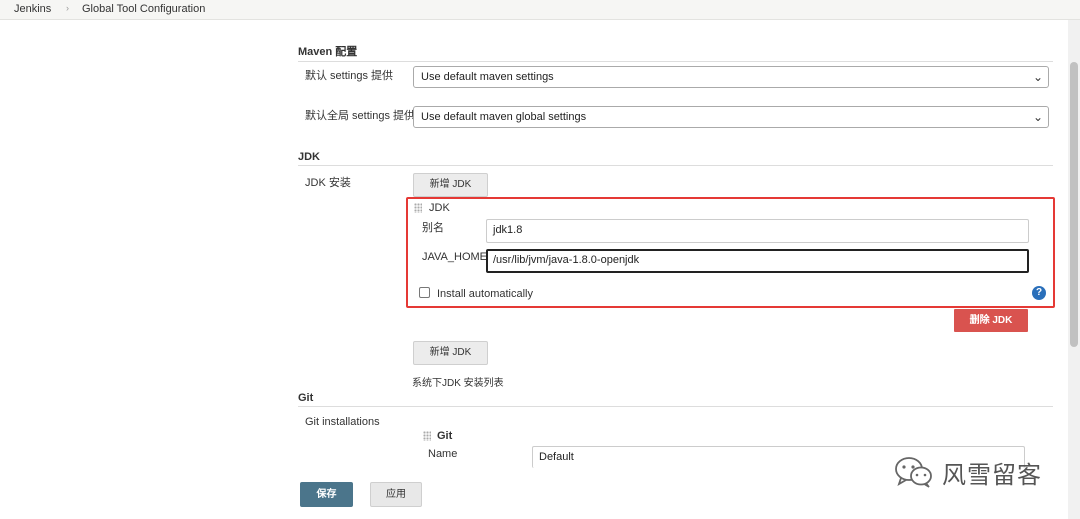  I want to click on watermark: 风雪留客, so click(968, 472).